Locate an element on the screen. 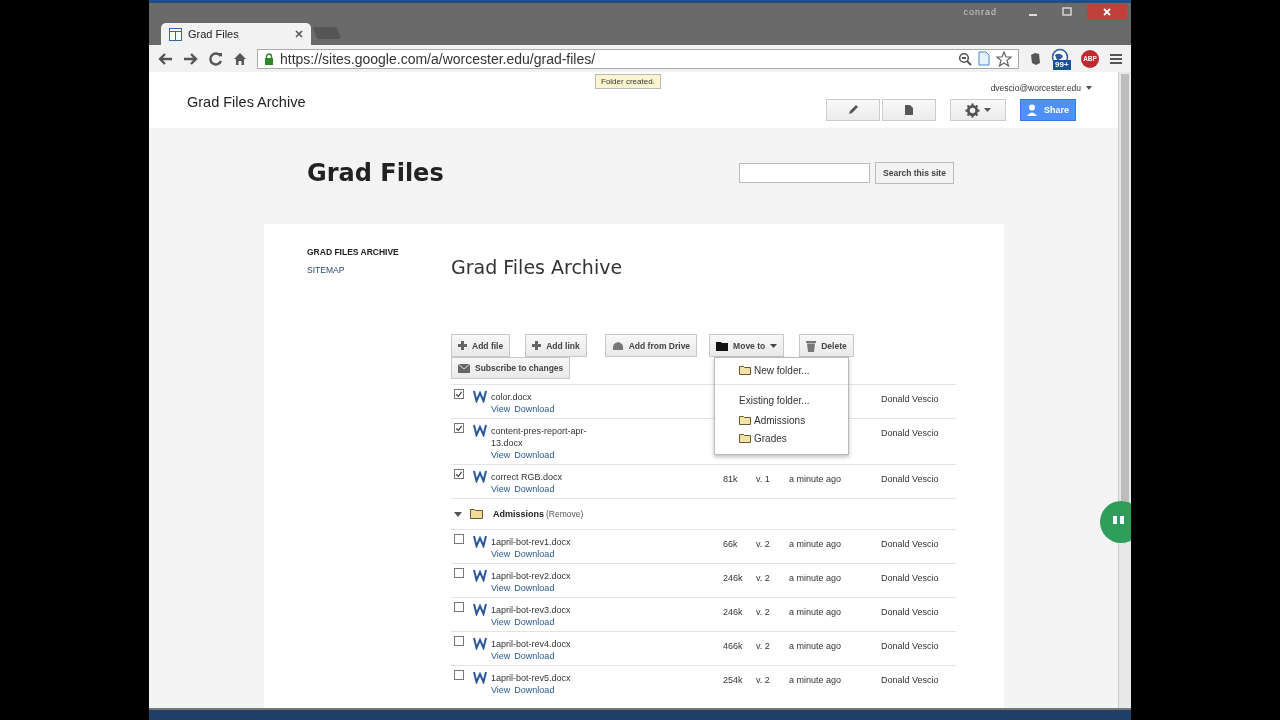 The height and width of the screenshot is (720, 1280). settings-icon is located at coordinates (972, 110).